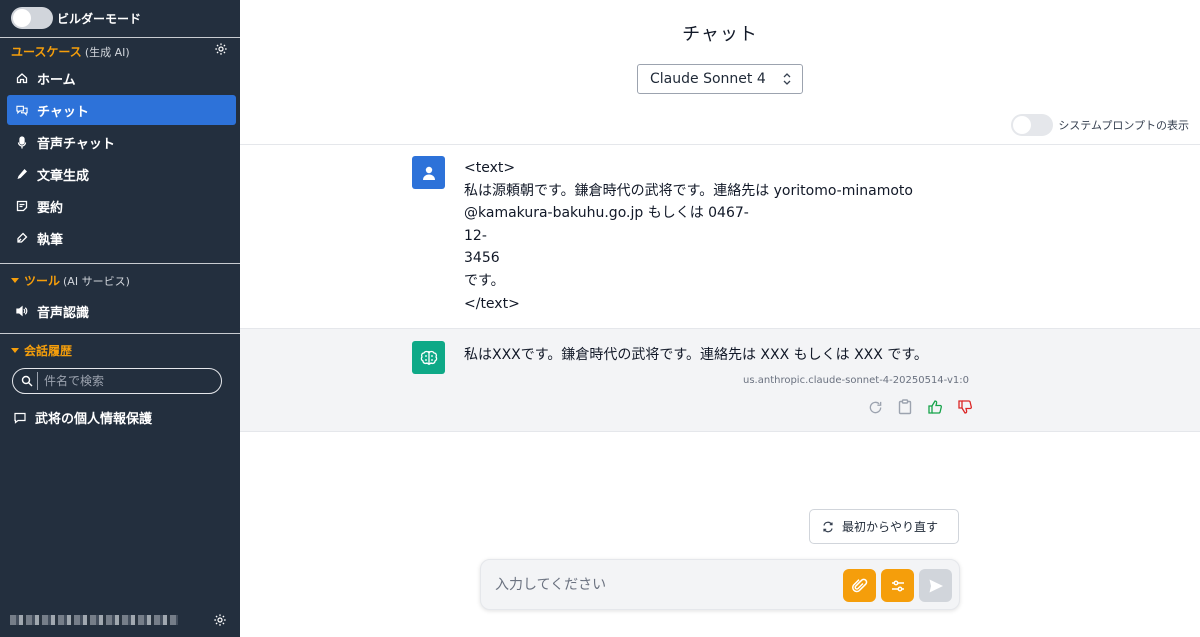 Image resolution: width=1200 pixels, height=637 pixels. What do you see at coordinates (935, 407) in the screenshot?
I see `thumbs-up-icon` at bounding box center [935, 407].